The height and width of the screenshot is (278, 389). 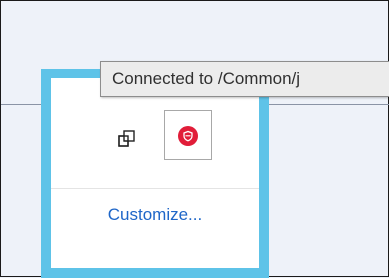 What do you see at coordinates (244, 79) in the screenshot?
I see `connection-tooltip: Connected to /Common/j` at bounding box center [244, 79].